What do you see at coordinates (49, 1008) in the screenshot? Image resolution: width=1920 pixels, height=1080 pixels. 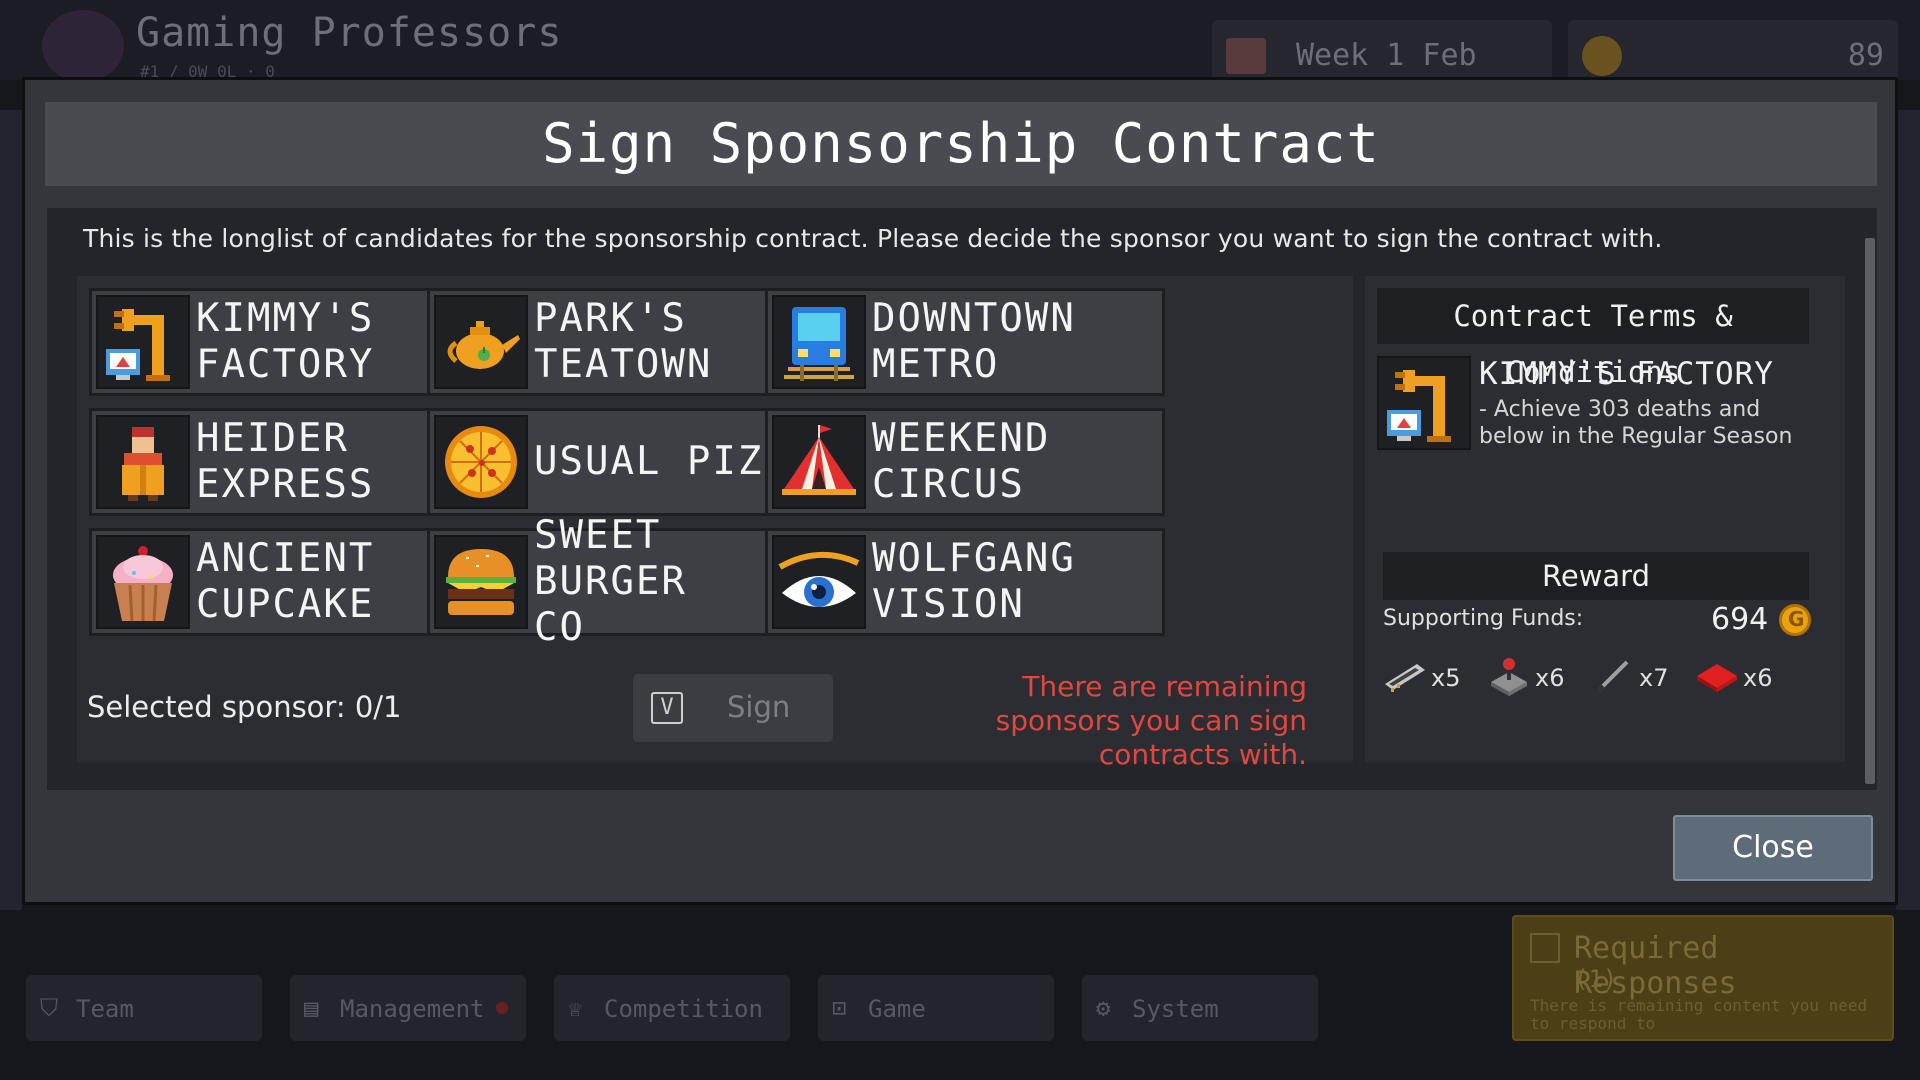 I see `shield-icon: ⛉` at bounding box center [49, 1008].